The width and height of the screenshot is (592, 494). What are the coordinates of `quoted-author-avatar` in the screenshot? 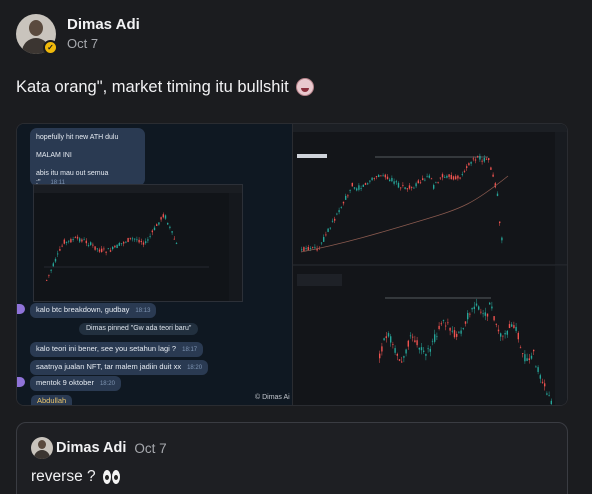 It's located at (42, 448).